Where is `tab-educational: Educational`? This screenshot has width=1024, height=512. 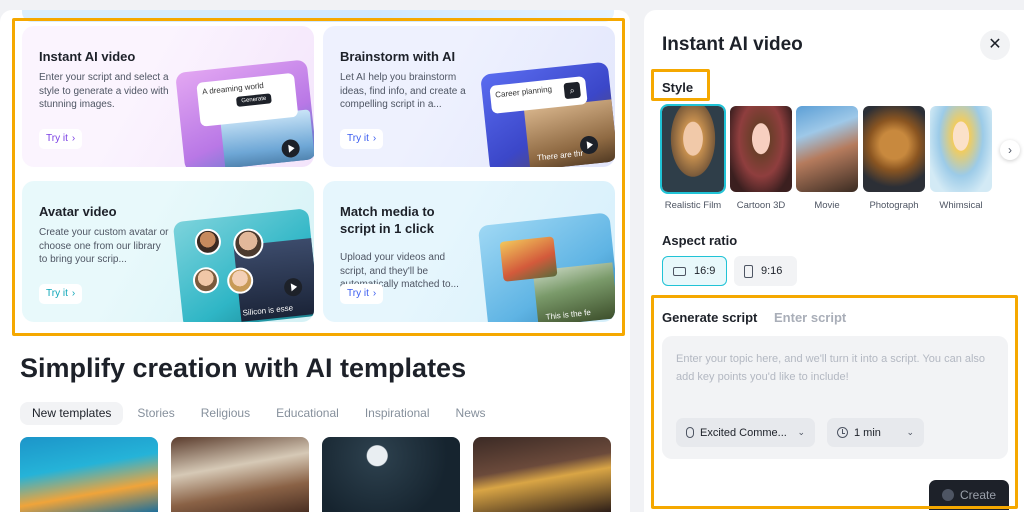
tab-educational: Educational is located at coordinates (307, 413).